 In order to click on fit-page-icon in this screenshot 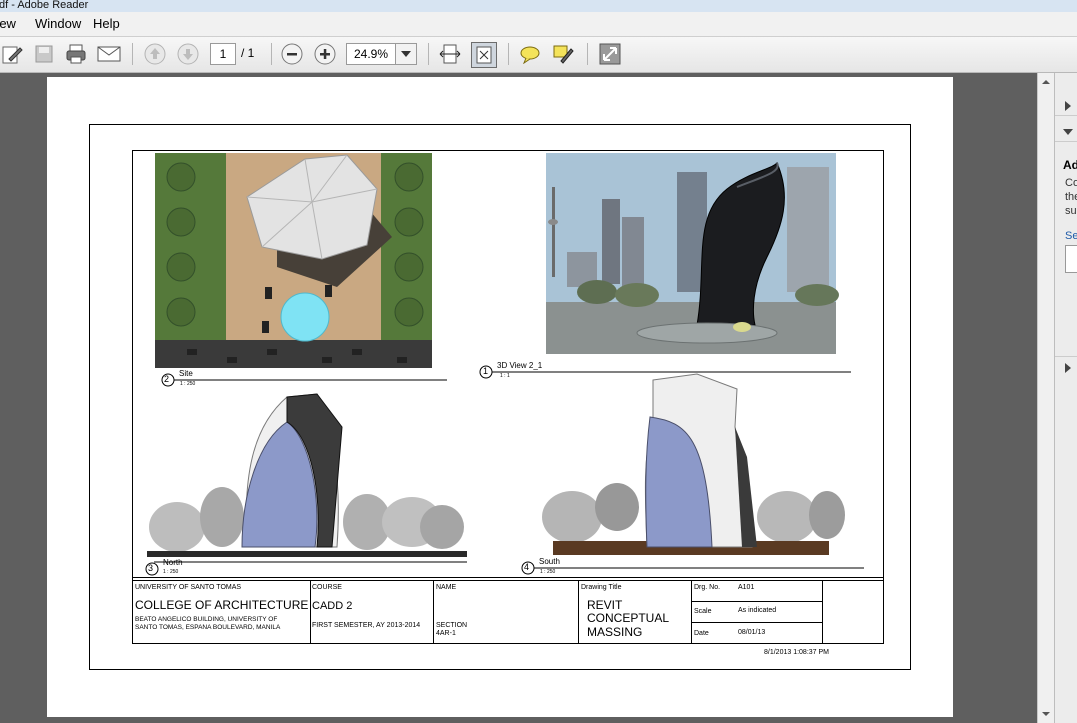, I will do `click(484, 55)`.